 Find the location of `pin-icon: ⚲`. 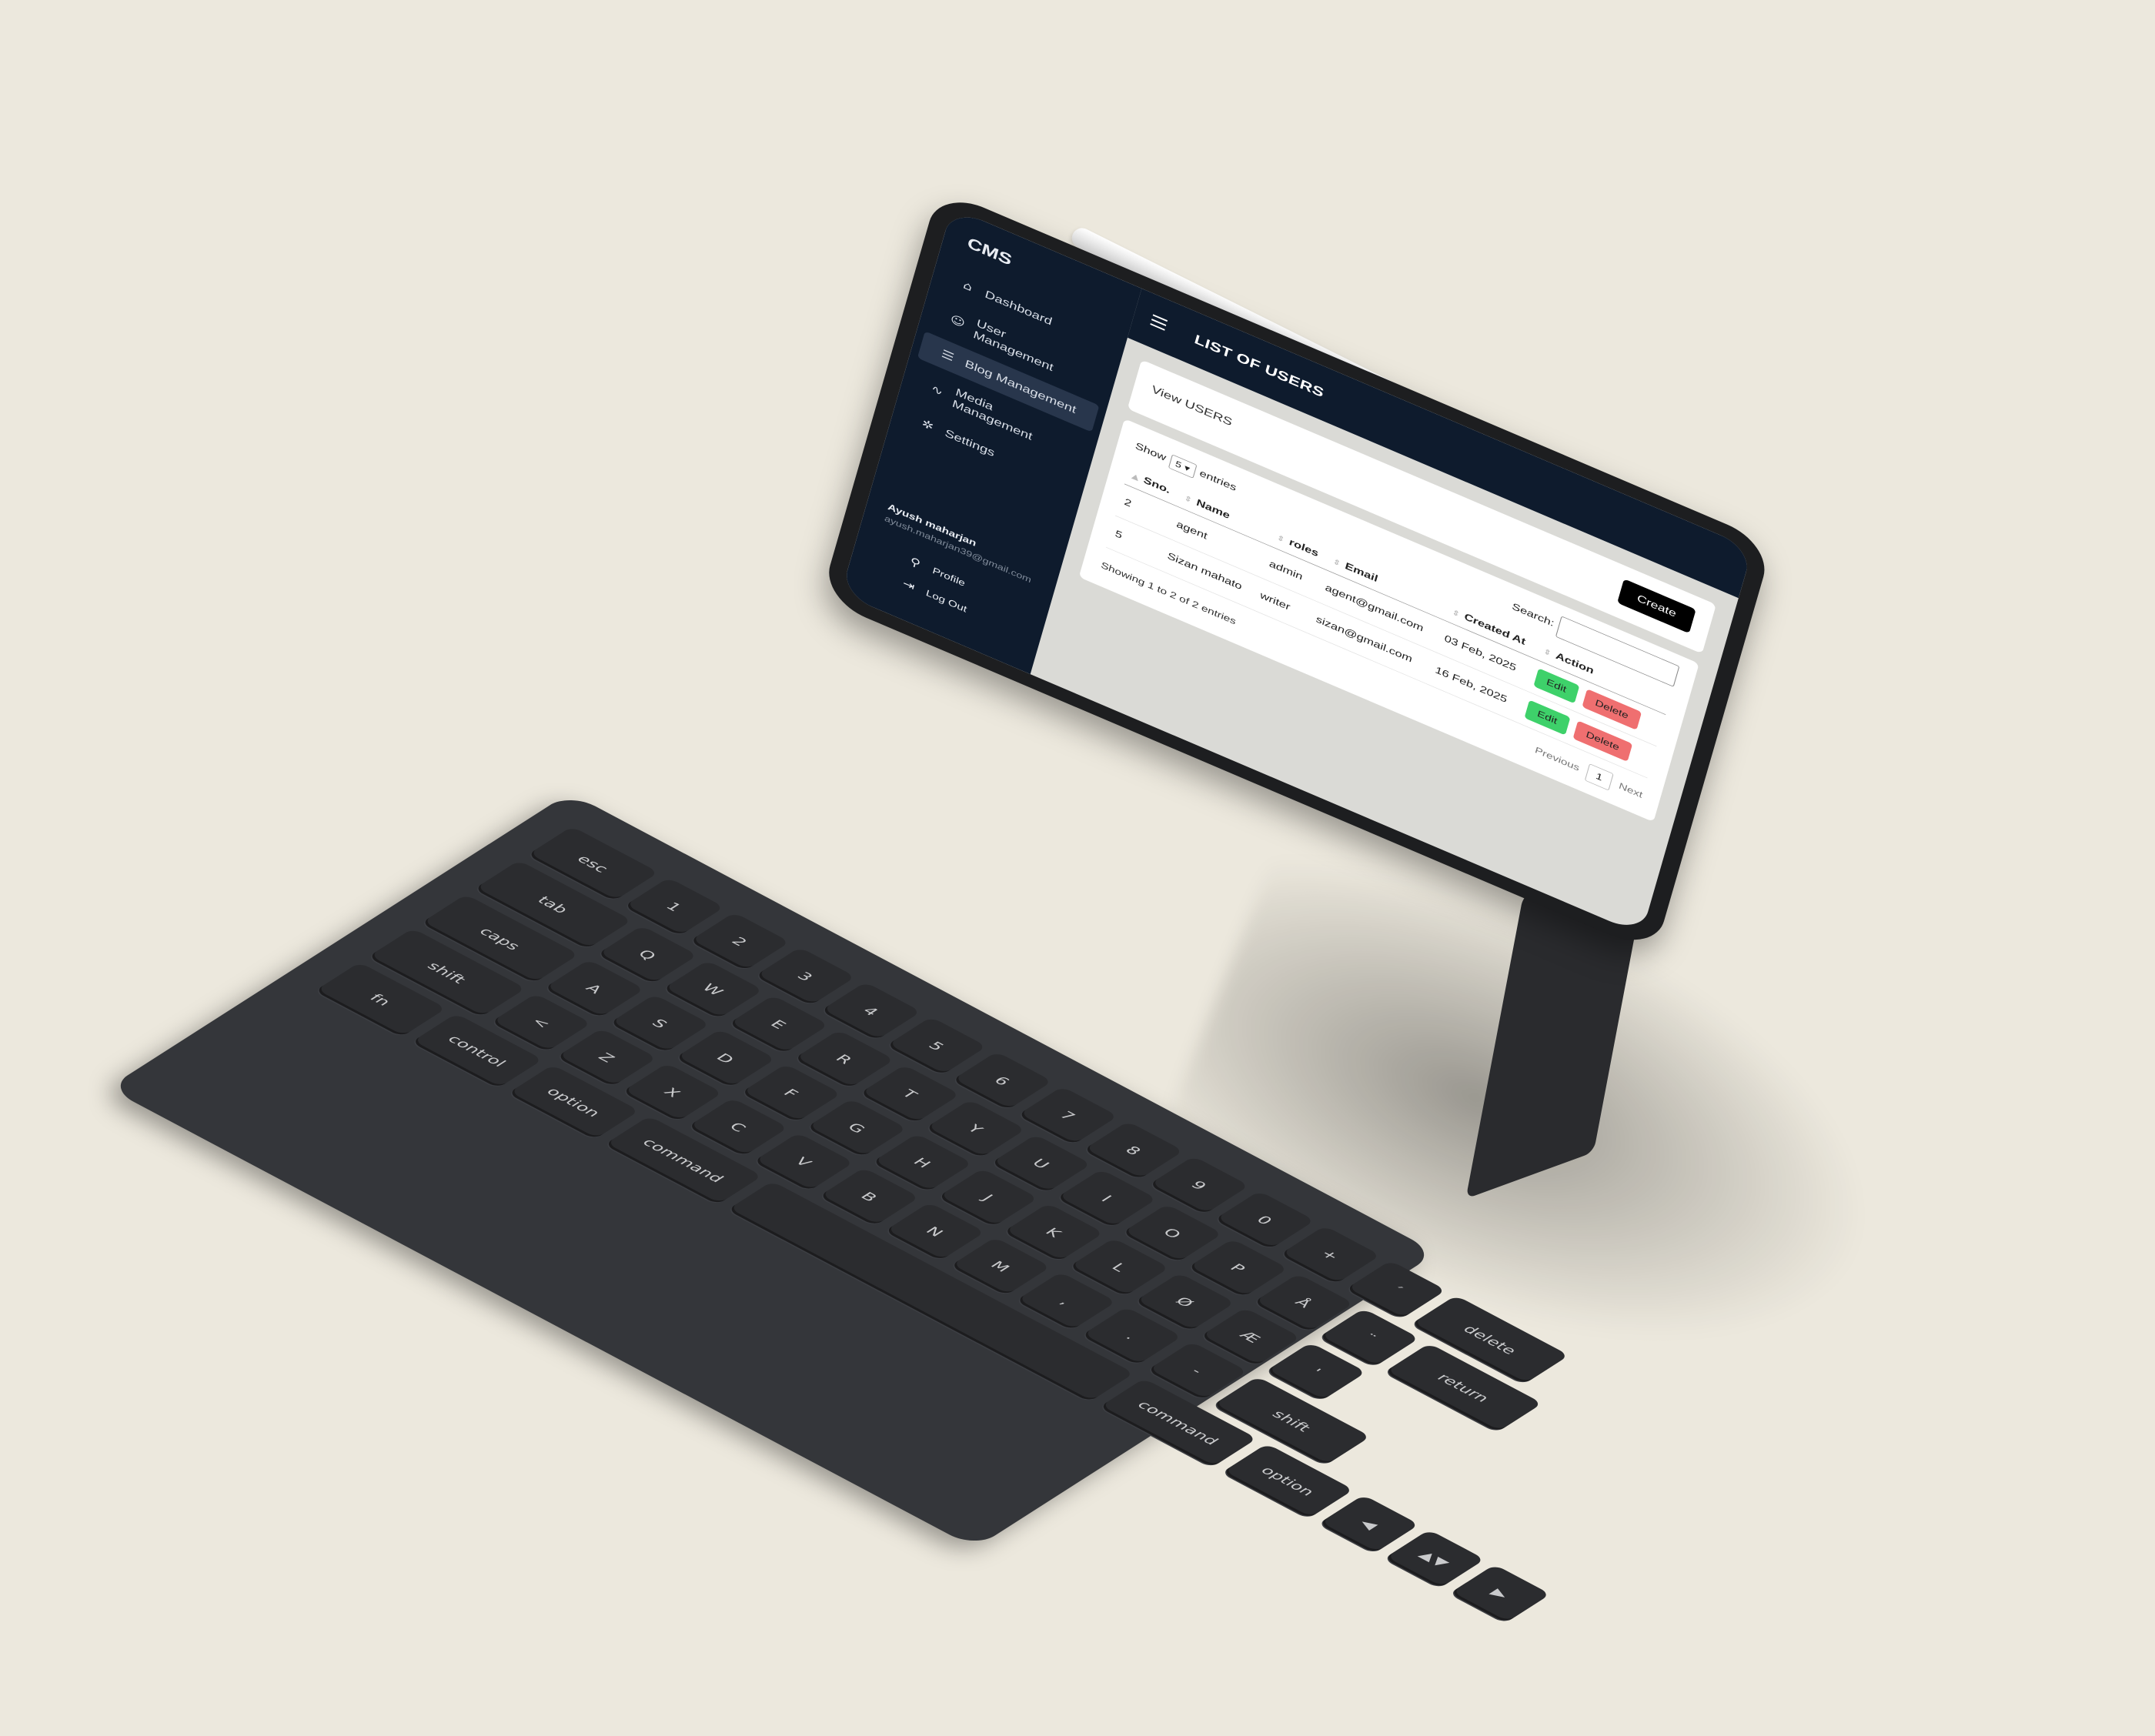

pin-icon: ⚲ is located at coordinates (915, 563).